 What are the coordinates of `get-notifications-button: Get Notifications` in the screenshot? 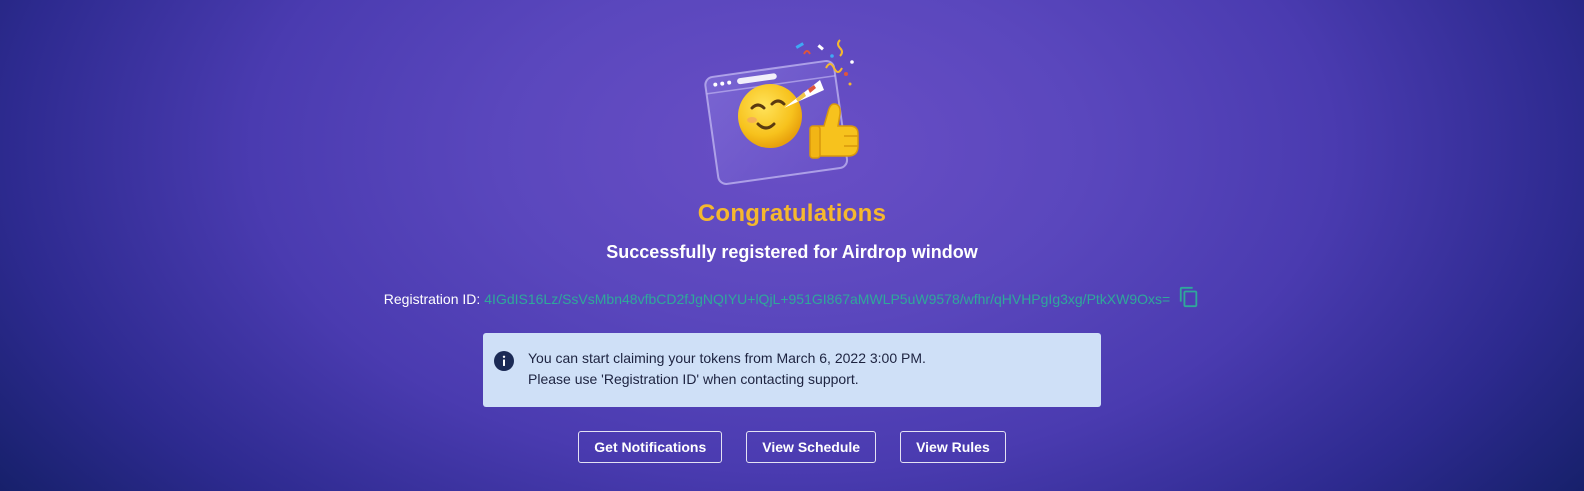 It's located at (650, 447).